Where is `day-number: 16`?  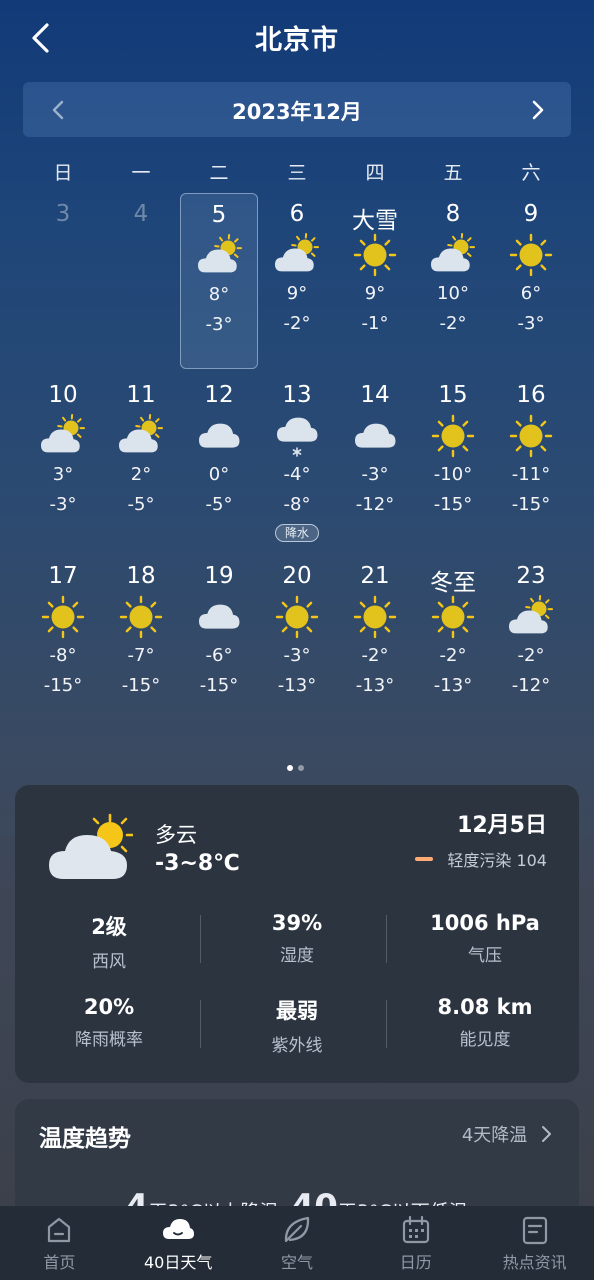 day-number: 16 is located at coordinates (531, 395).